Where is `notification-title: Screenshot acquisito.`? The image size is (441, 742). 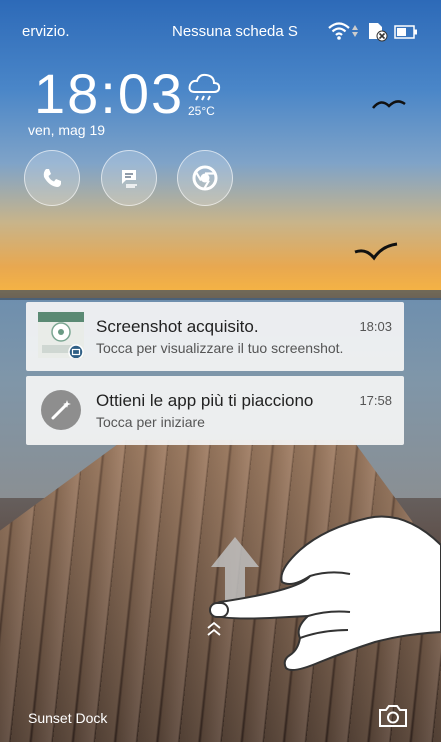
notification-title: Screenshot acquisito. is located at coordinates (177, 326).